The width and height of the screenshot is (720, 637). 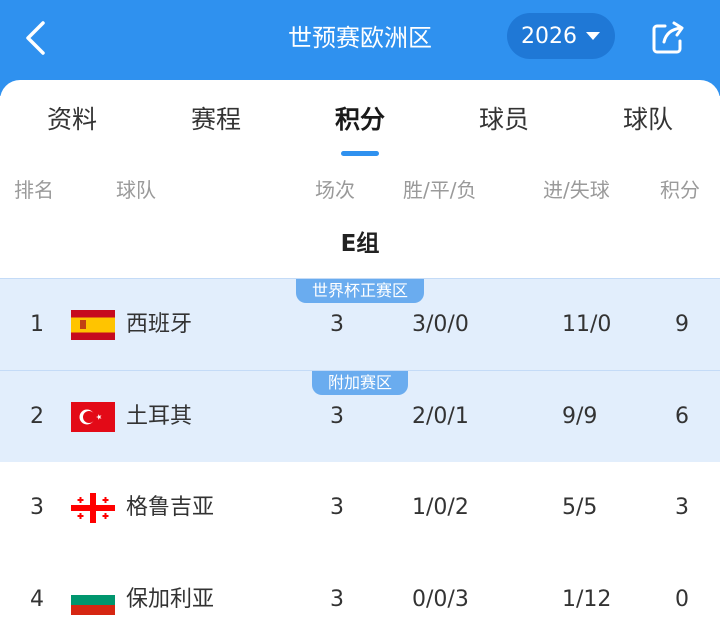 I want to click on points-cell: 9, so click(x=682, y=324).